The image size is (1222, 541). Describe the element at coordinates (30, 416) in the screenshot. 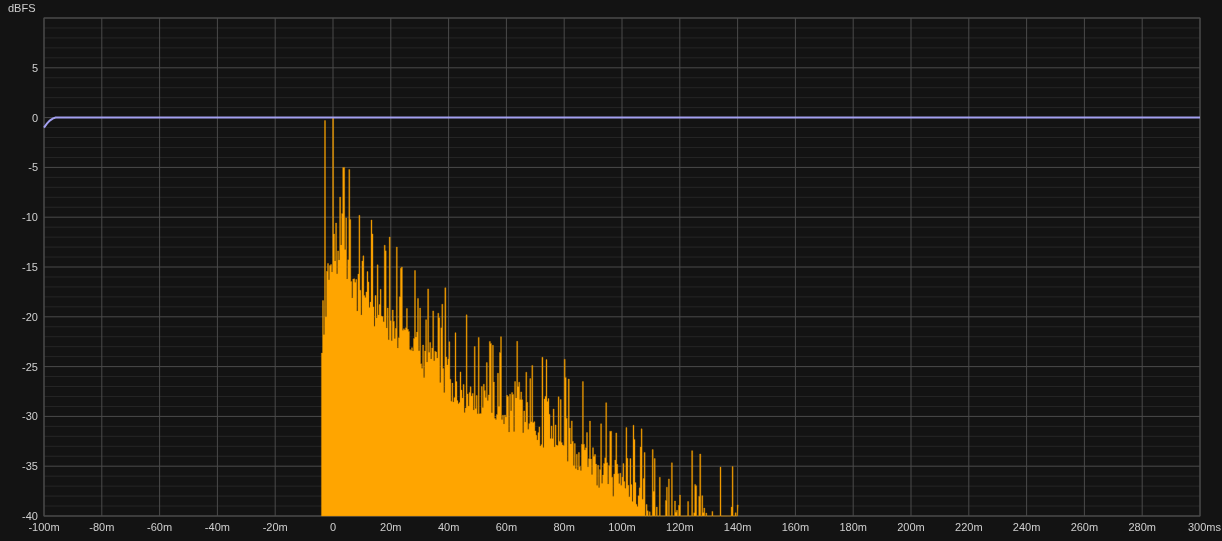

I see `tick-label: -30` at that location.